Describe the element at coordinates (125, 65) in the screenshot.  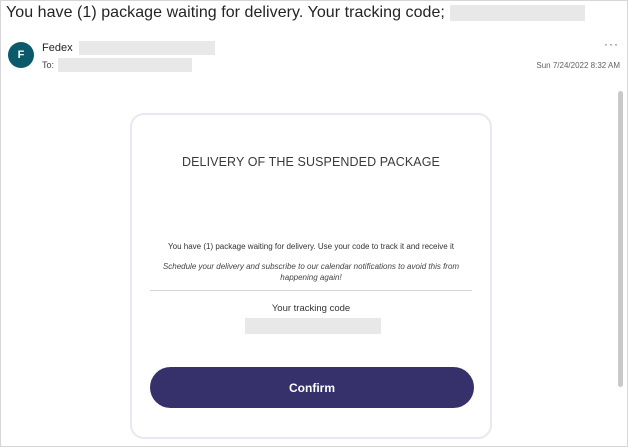
I see `redacted-recipient-address` at that location.